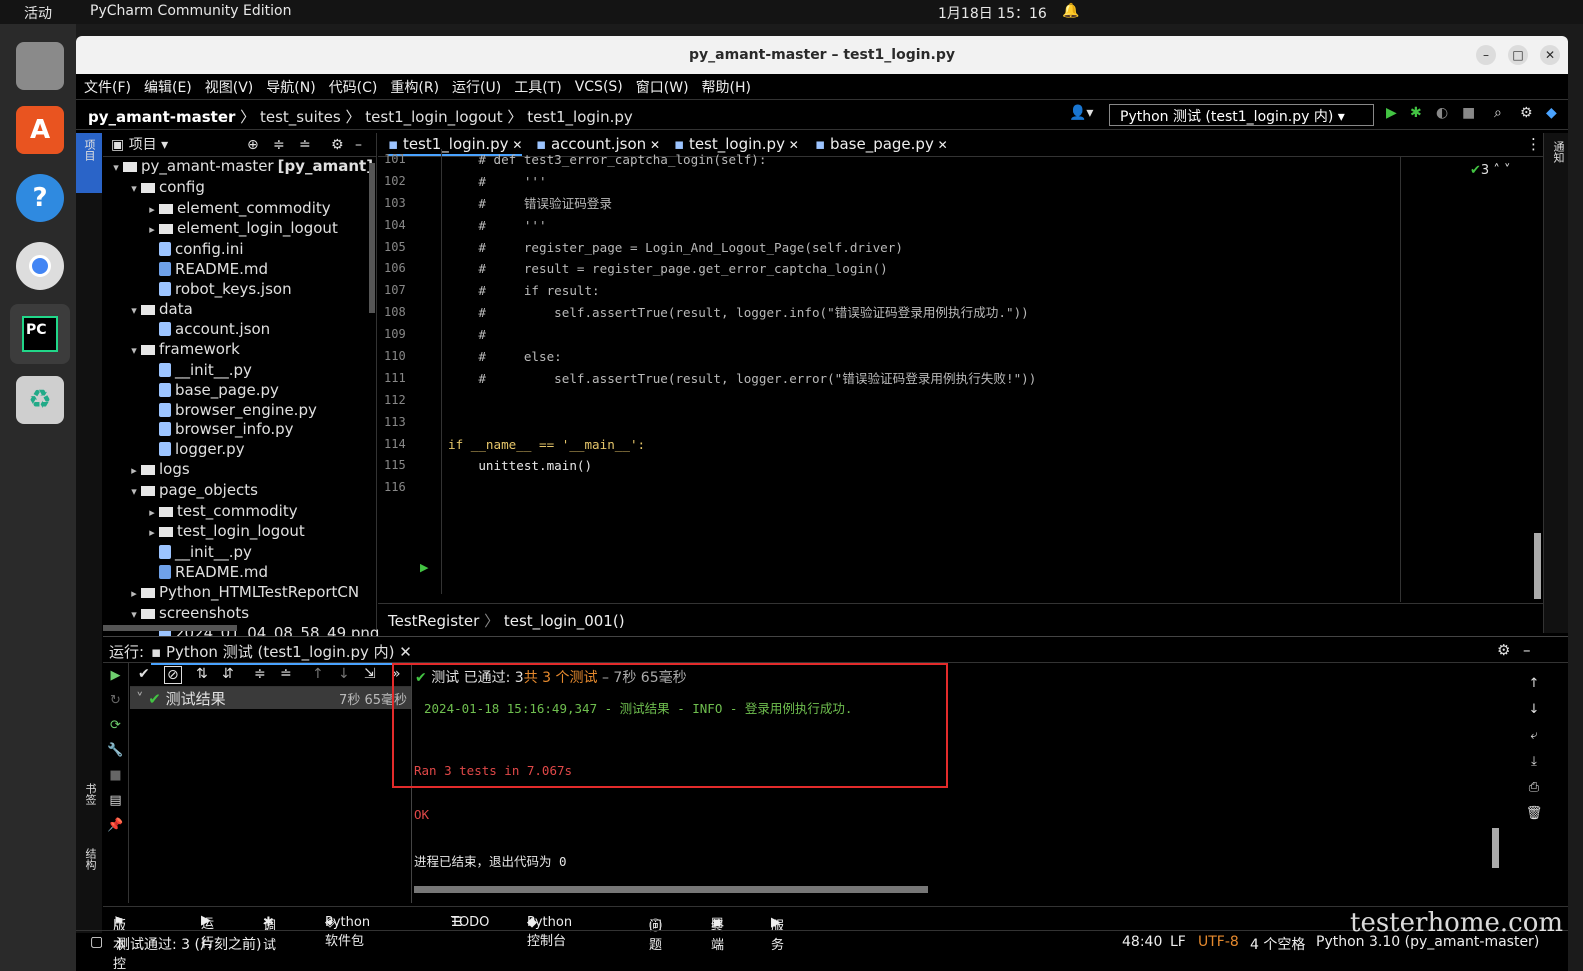 The width and height of the screenshot is (1583, 971). I want to click on show-passed-icon: ✔, so click(144, 674).